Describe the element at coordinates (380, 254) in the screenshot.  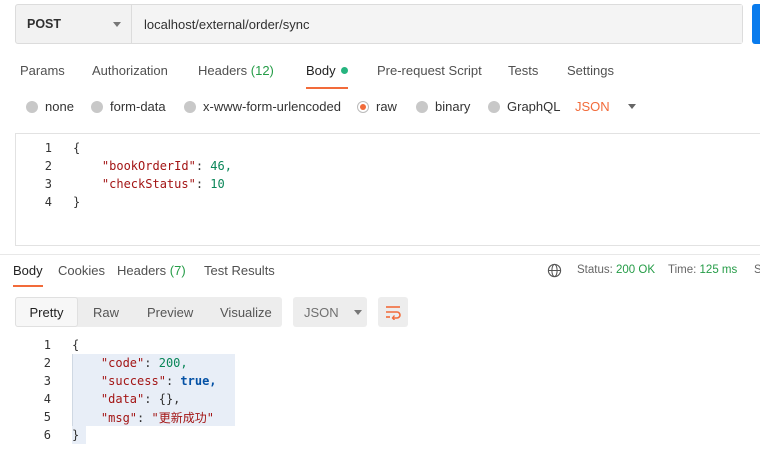
I see `section-divider` at that location.